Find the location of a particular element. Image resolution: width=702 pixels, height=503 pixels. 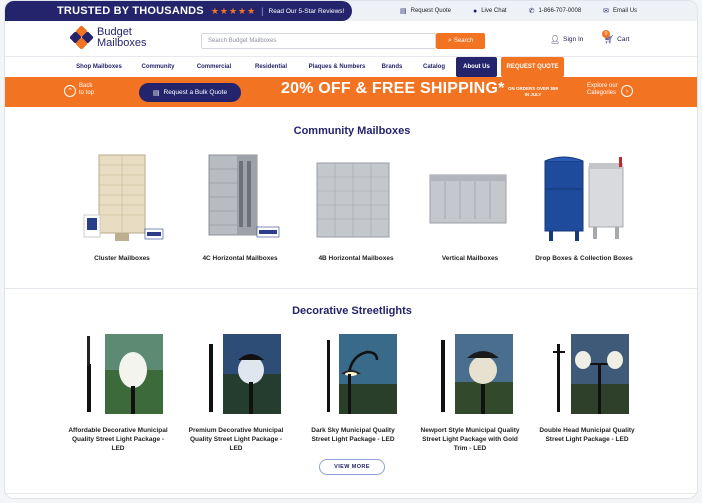

search-button-label: Search is located at coordinates (463, 41).